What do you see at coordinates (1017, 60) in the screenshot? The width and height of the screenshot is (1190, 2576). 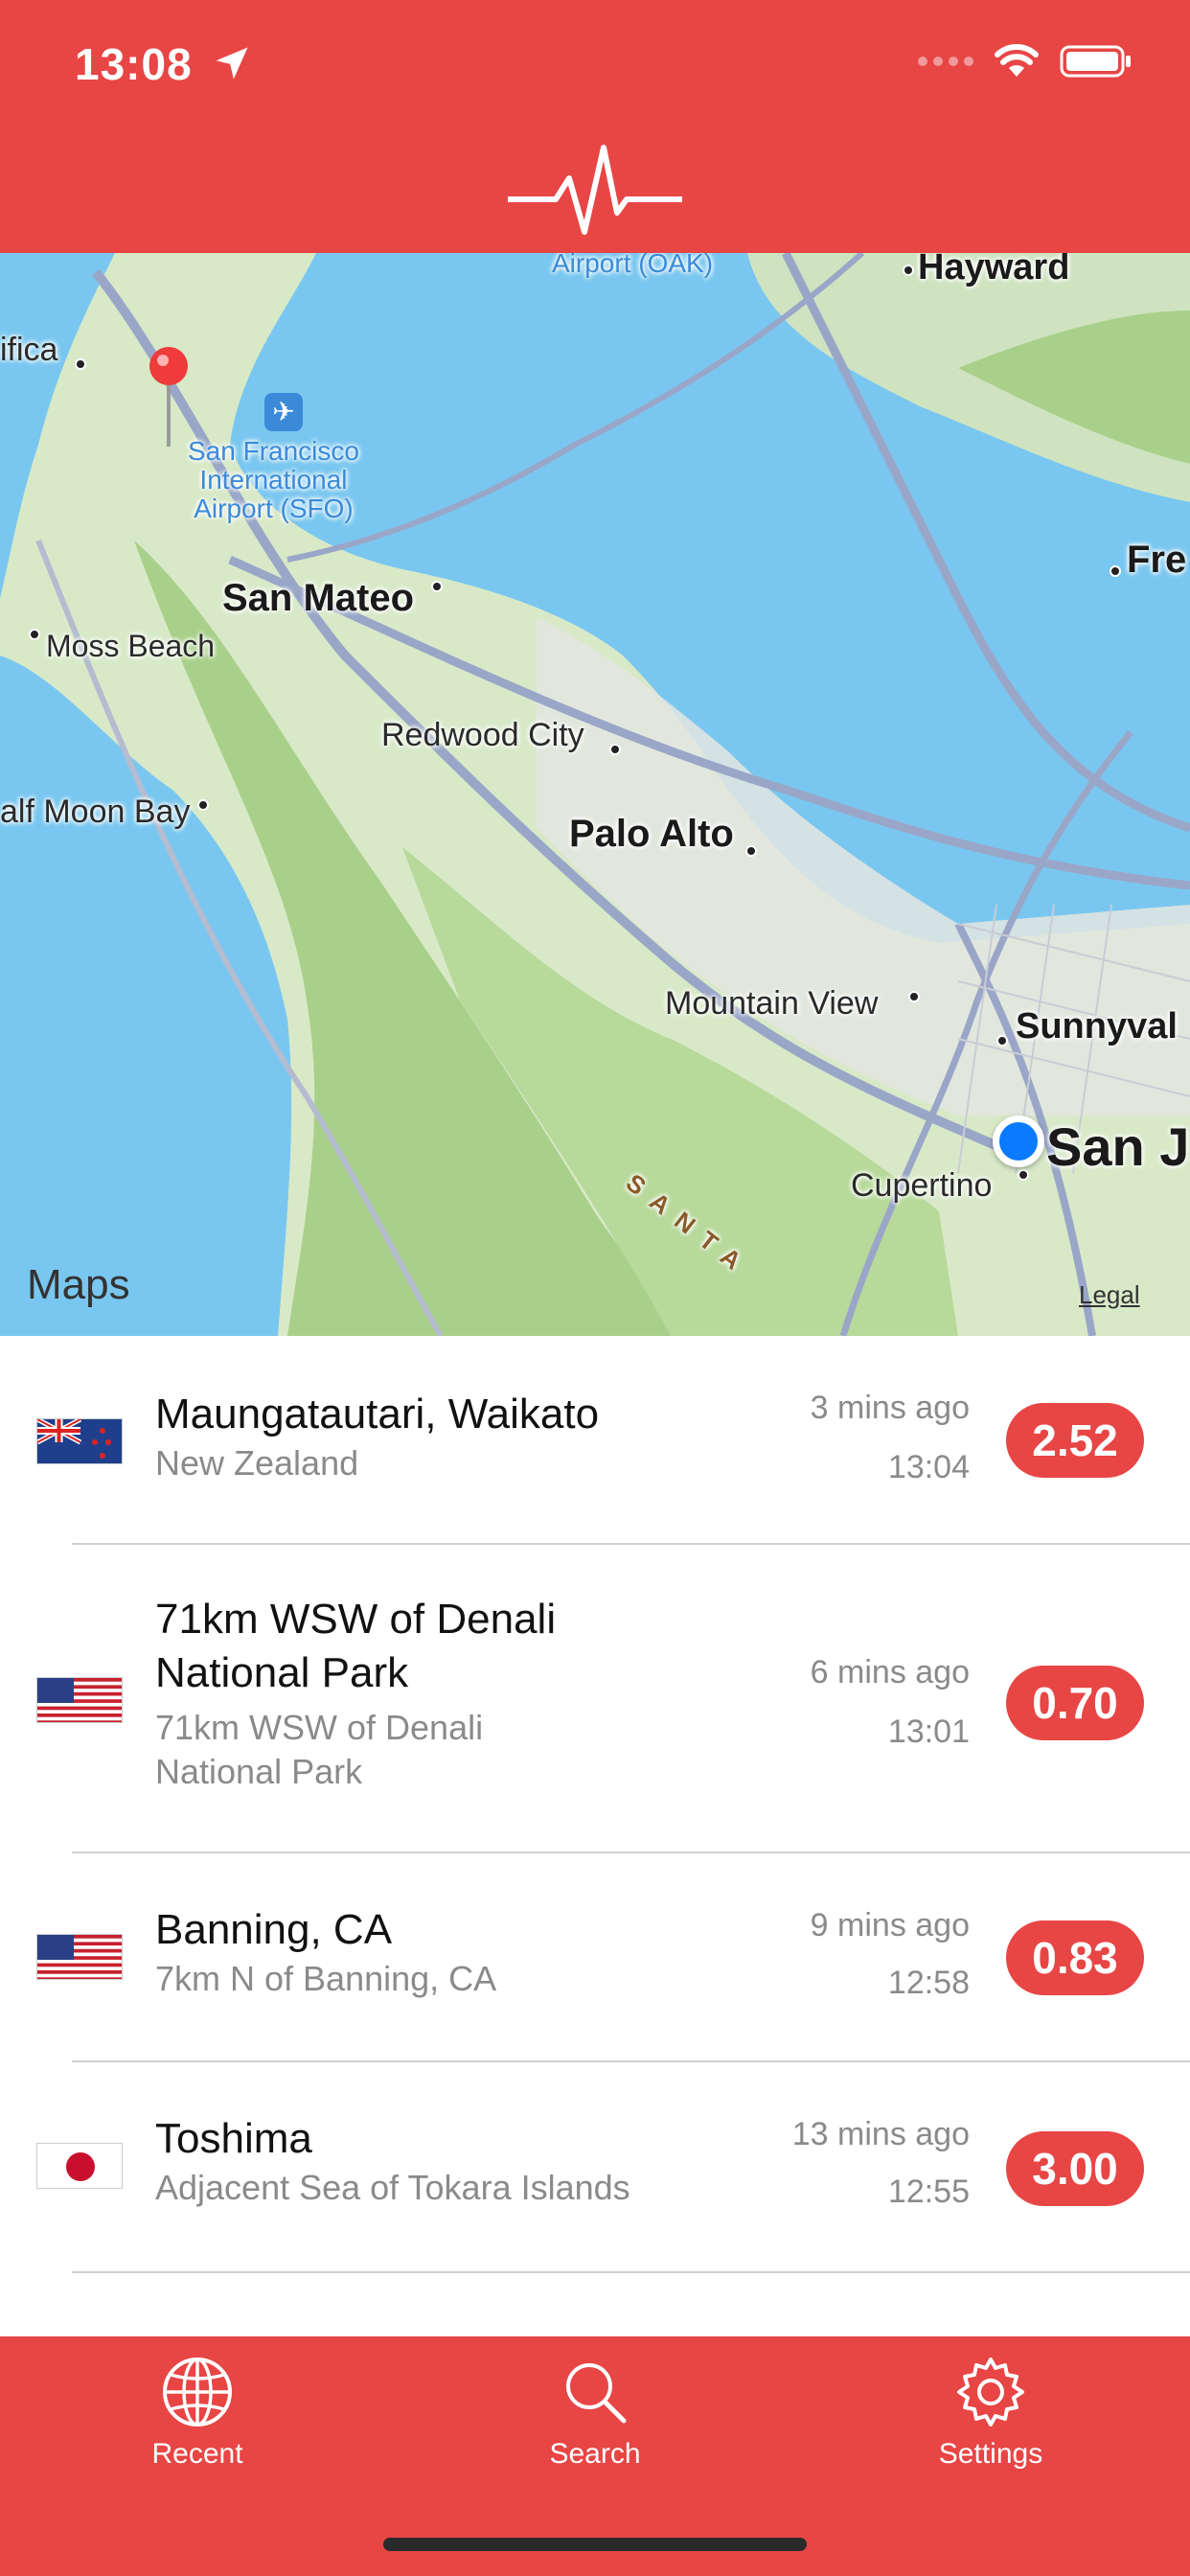 I see `wifi-icon` at bounding box center [1017, 60].